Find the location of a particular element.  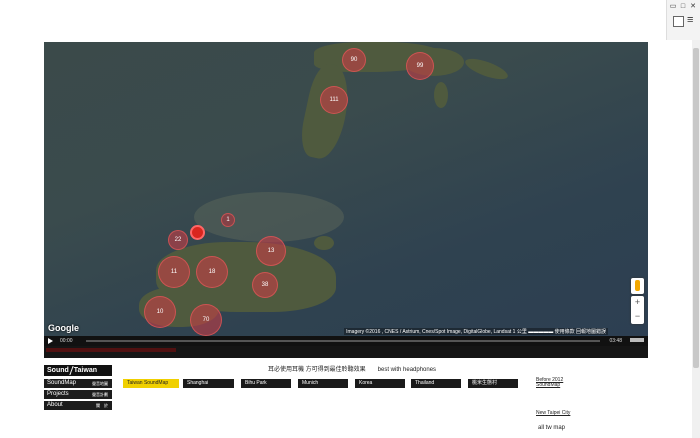

seek-bar is located at coordinates (343, 341).